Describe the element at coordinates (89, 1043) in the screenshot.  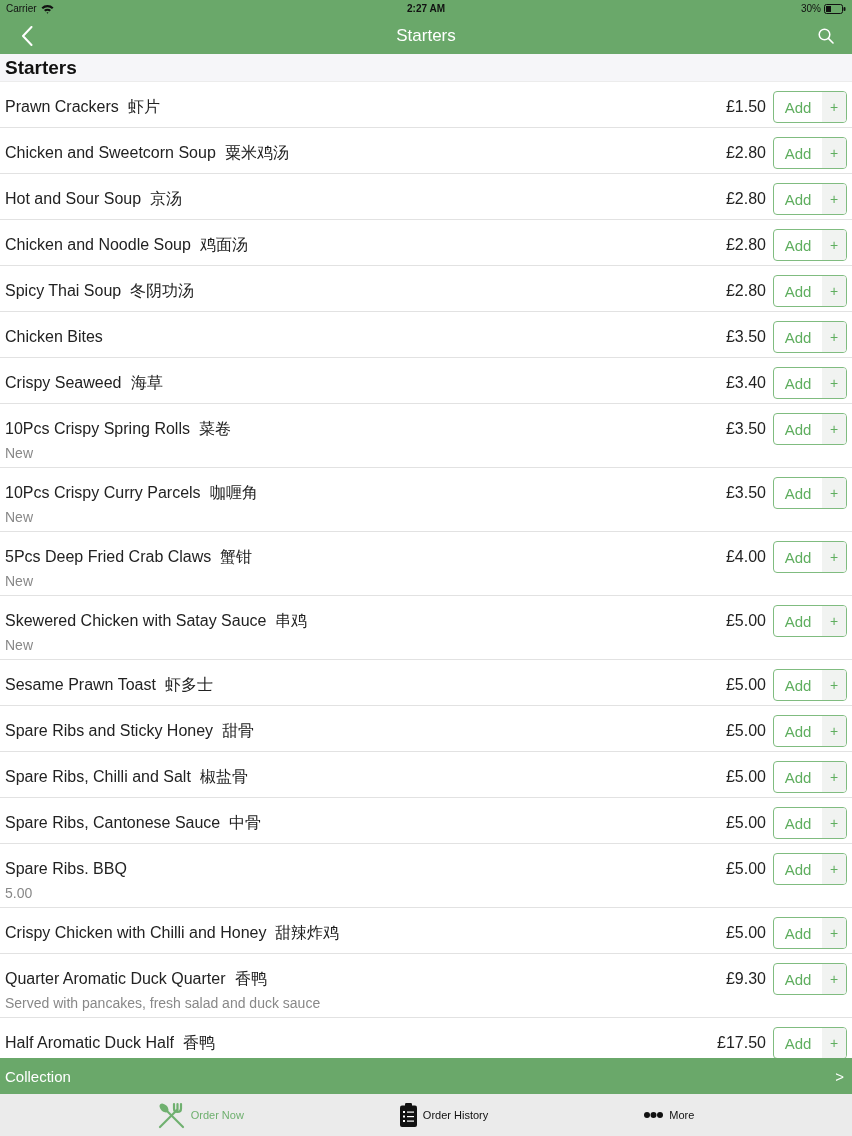
I see `item-name: Half Aromatic Duck Half` at that location.